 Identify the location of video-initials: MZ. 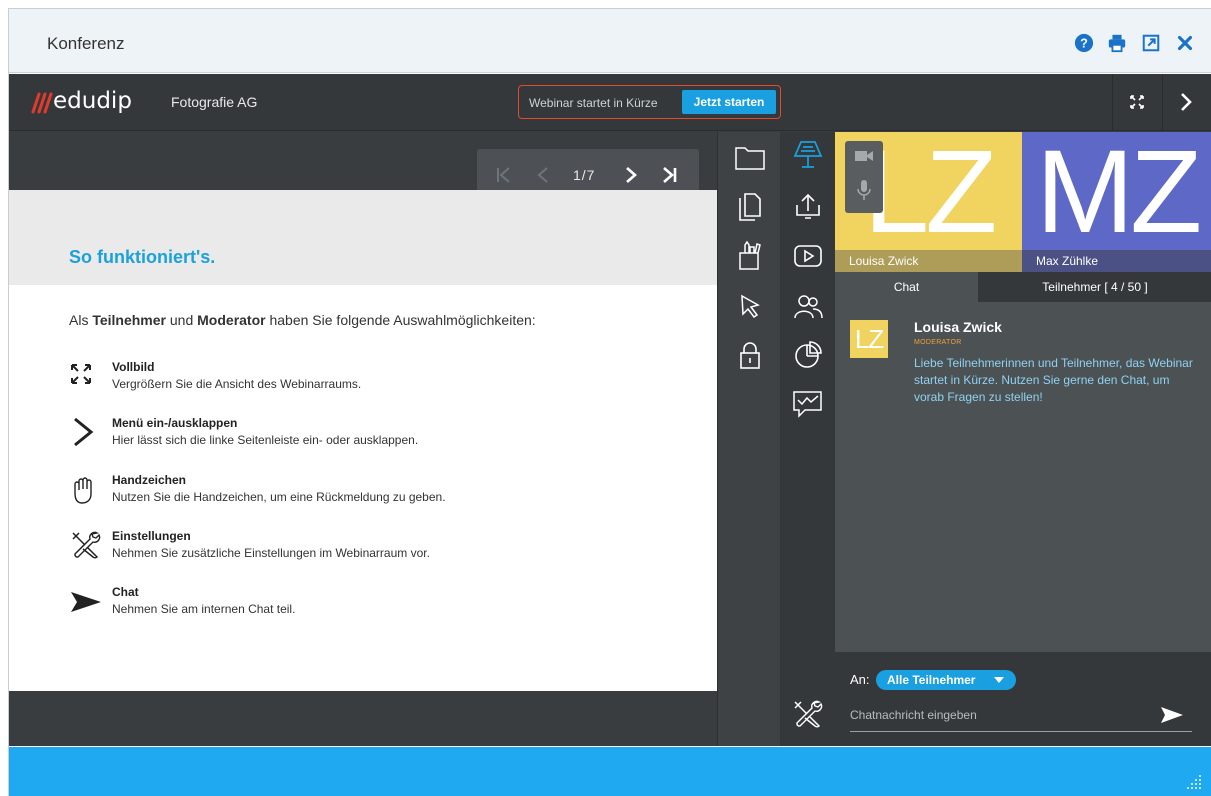
(1118, 195).